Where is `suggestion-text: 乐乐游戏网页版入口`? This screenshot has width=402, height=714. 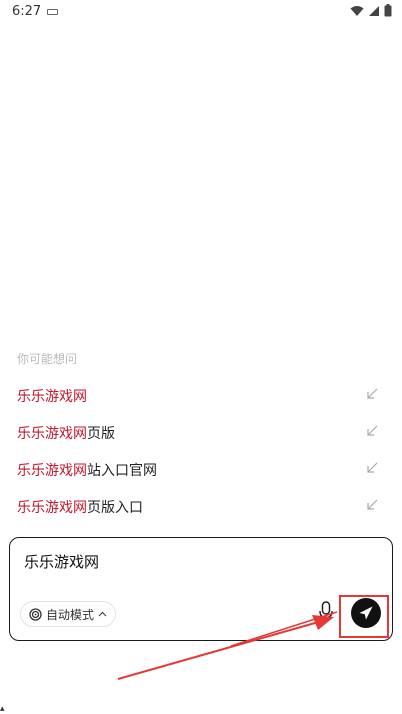
suggestion-text: 乐乐游戏网页版入口 is located at coordinates (80, 508).